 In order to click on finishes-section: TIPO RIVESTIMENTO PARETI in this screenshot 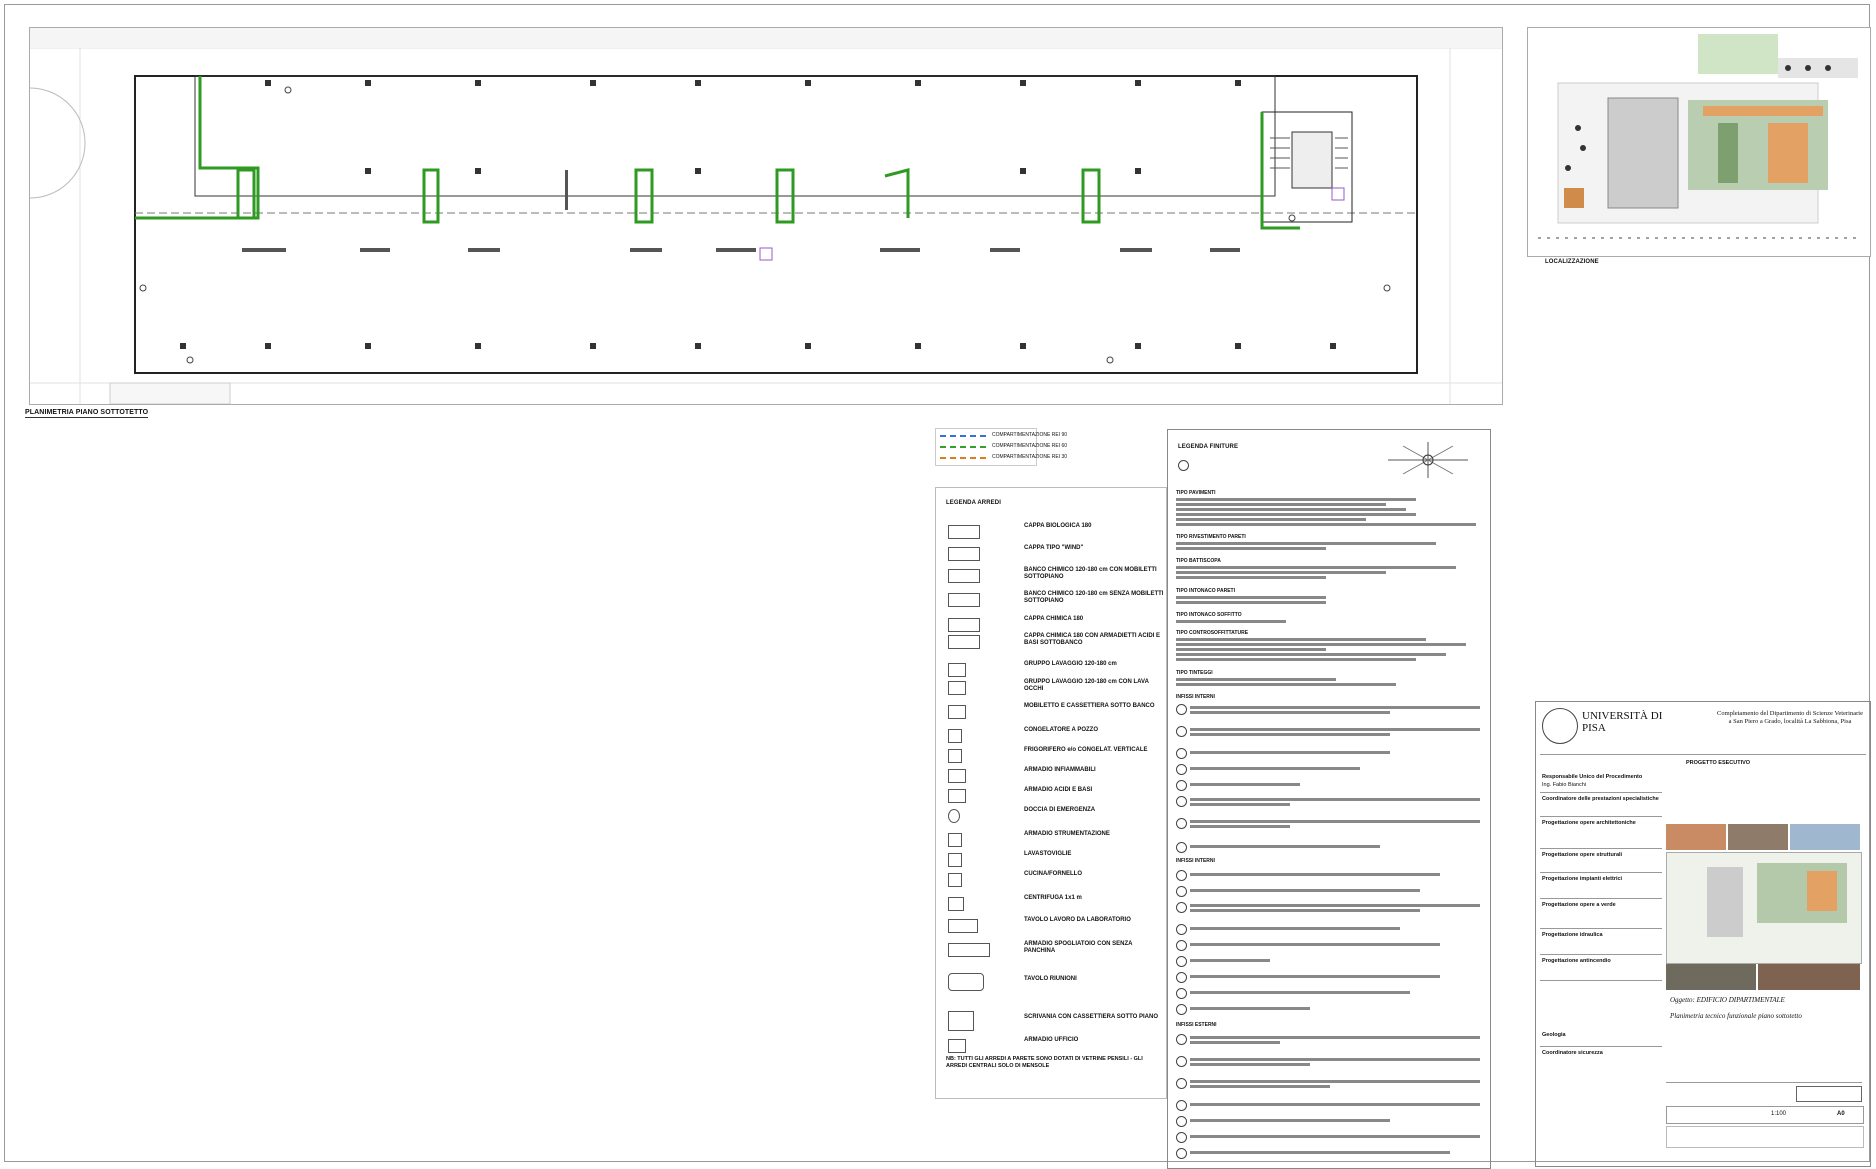, I will do `click(1211, 537)`.